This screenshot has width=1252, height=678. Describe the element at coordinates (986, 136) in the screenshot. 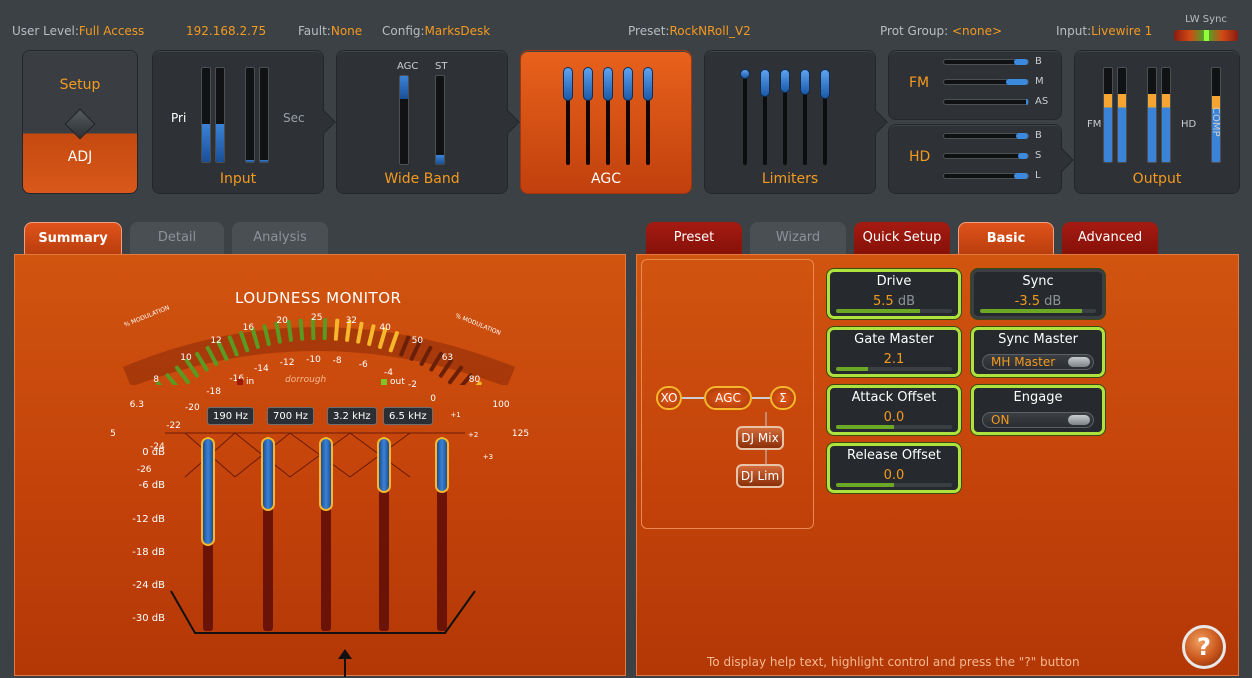

I see `hd-b-slider` at that location.